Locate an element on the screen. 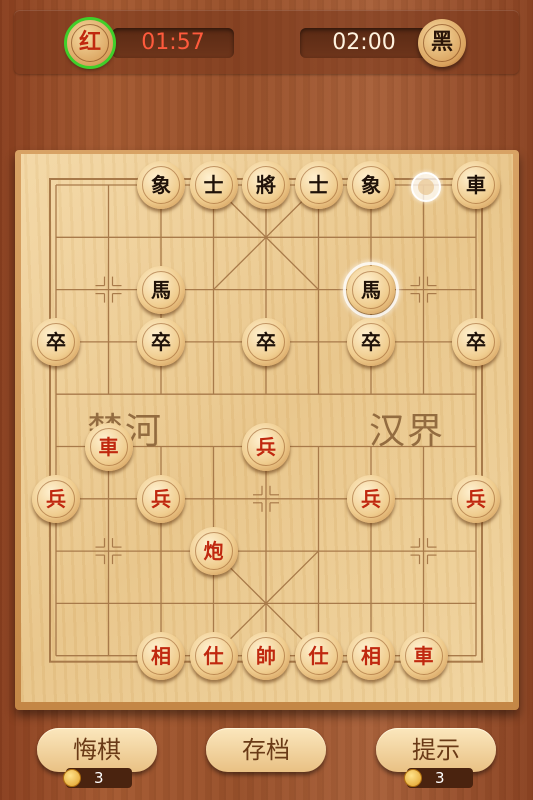  piece-label: 將 is located at coordinates (266, 185).